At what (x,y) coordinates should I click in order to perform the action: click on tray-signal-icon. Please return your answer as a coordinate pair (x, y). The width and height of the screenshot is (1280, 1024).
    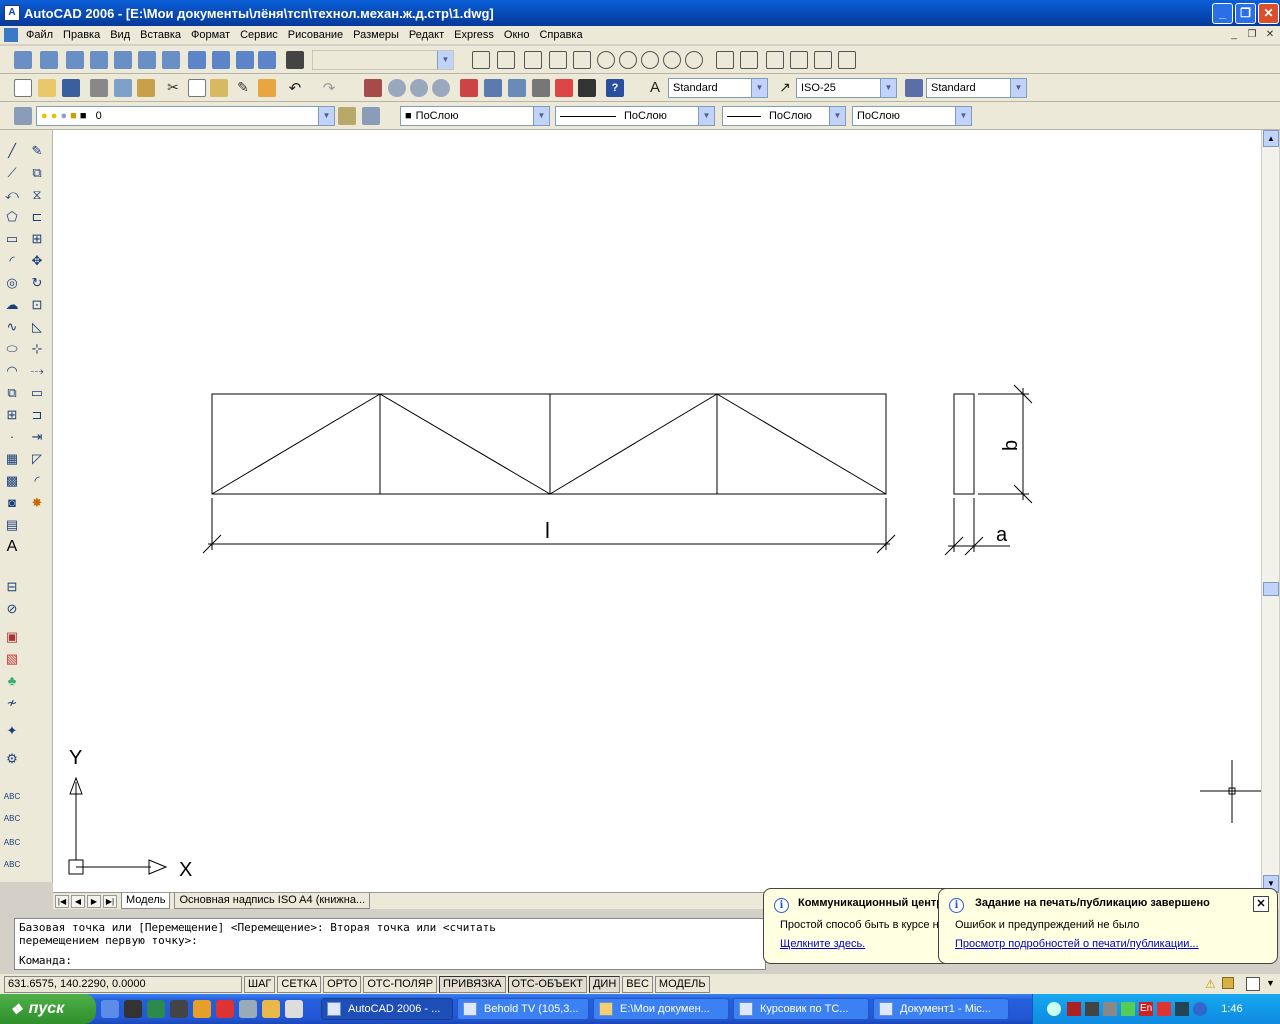
    Looking at the image, I should click on (1128, 1009).